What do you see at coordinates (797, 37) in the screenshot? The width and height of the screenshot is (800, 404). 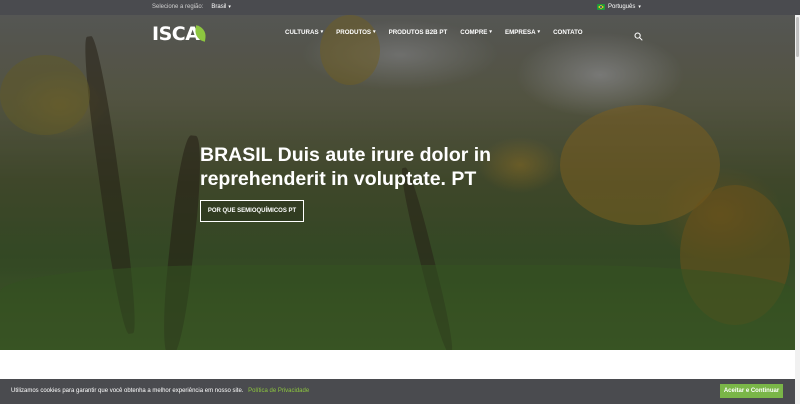 I see `scrollbar-thumb` at bounding box center [797, 37].